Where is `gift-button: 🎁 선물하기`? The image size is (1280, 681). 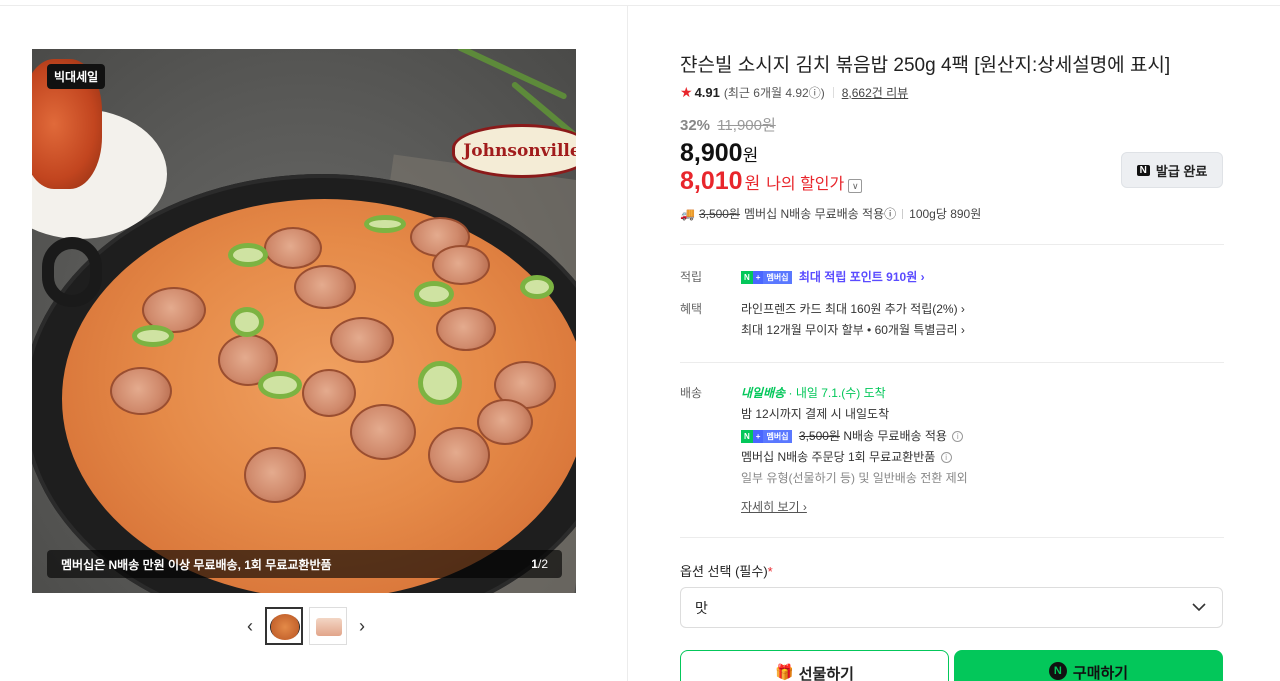
gift-button: 🎁 선물하기 is located at coordinates (814, 665).